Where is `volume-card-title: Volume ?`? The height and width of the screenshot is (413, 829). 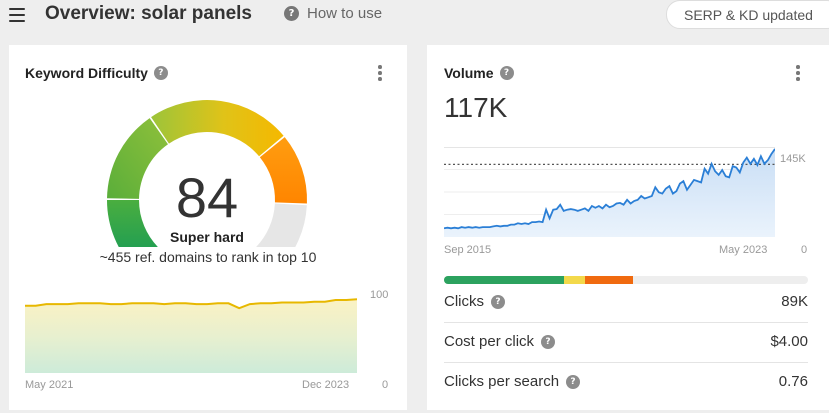
volume-card-title: Volume ? is located at coordinates (479, 73).